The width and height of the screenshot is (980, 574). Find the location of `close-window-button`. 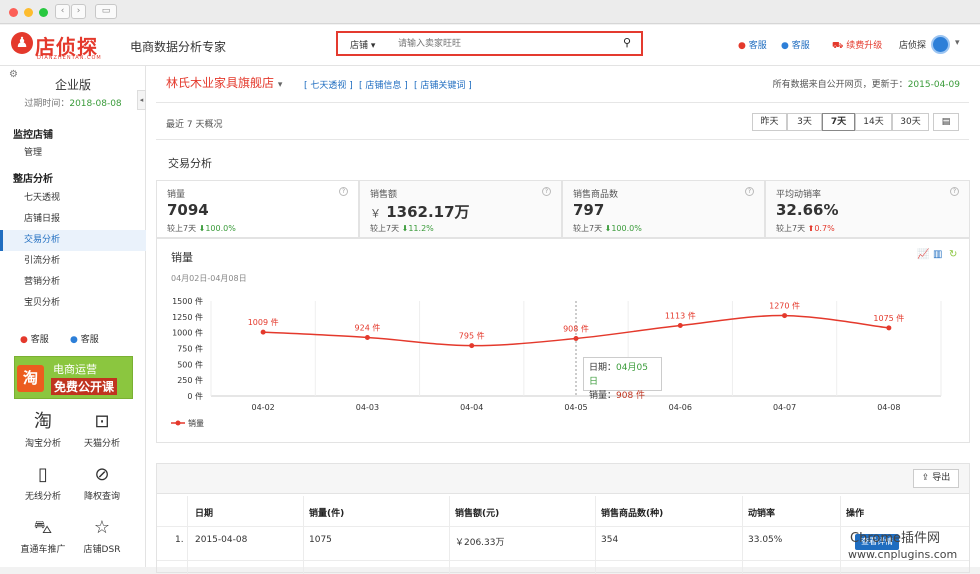

close-window-button is located at coordinates (13, 12).